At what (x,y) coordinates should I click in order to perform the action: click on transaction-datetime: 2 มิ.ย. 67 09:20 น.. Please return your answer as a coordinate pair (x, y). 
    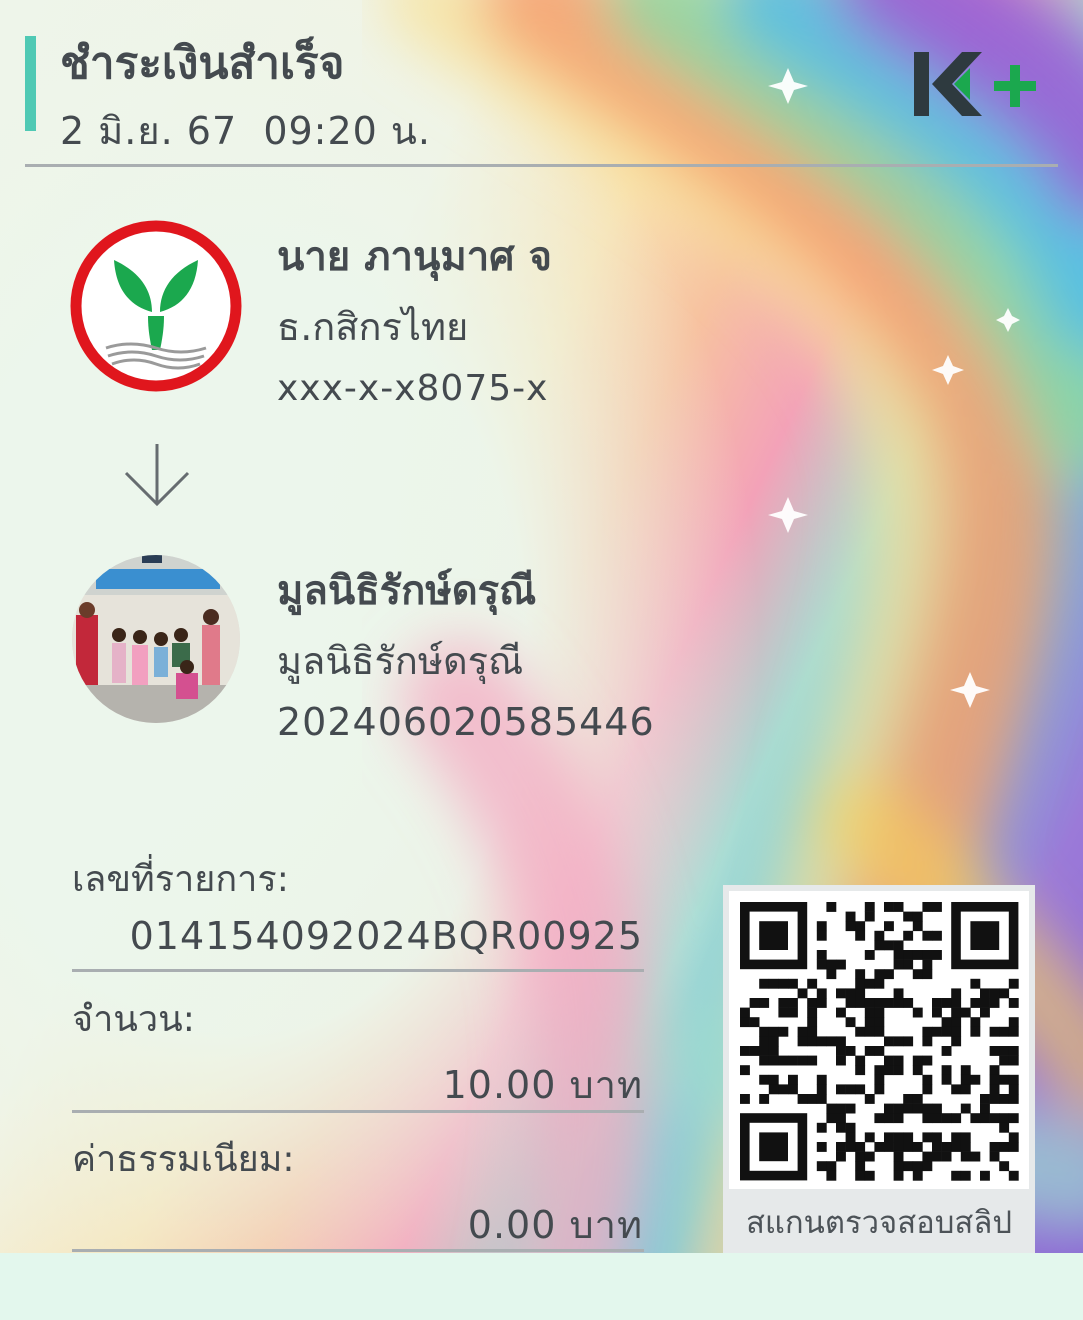
    Looking at the image, I should click on (245, 131).